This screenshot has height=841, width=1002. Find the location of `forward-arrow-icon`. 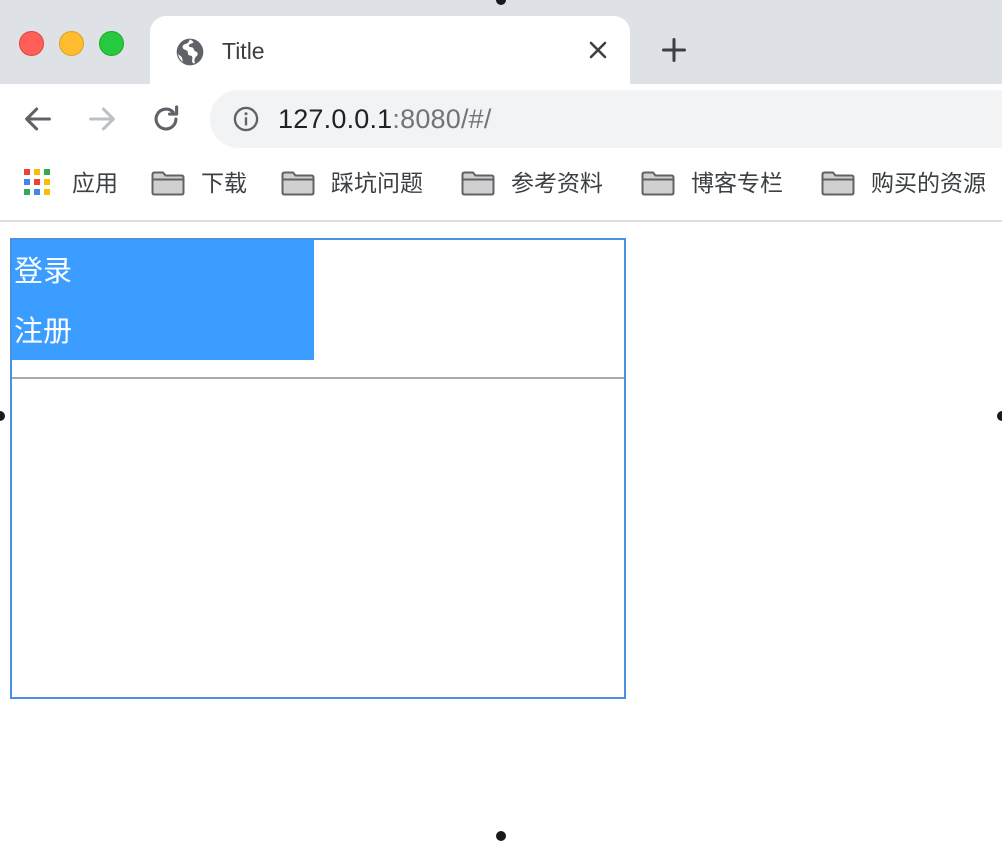

forward-arrow-icon is located at coordinates (102, 119).